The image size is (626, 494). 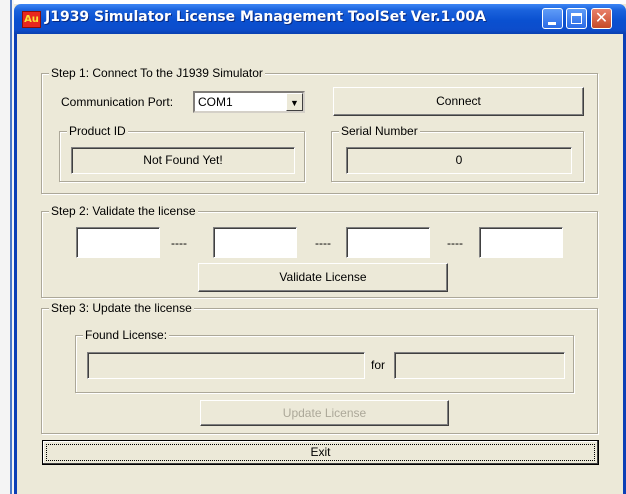 I want to click on serial-number-group: Serial Number 0, so click(x=457, y=153).